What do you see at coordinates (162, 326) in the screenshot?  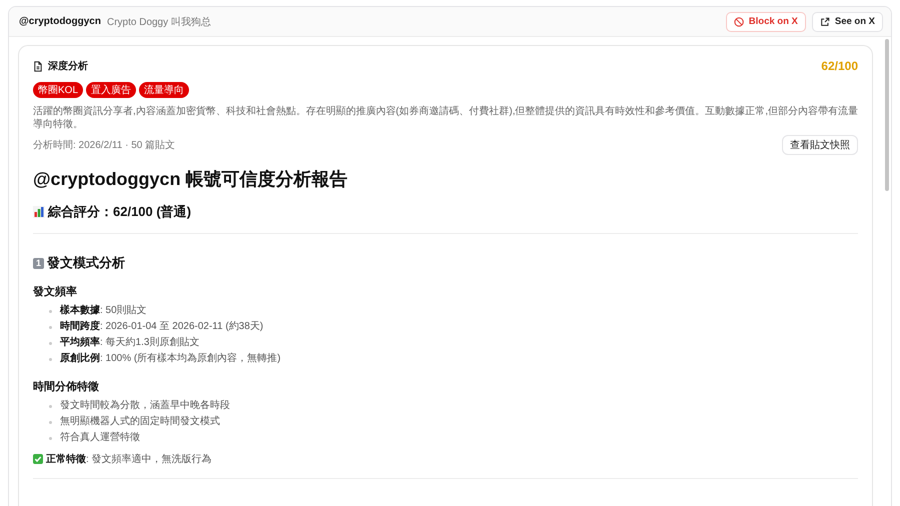 I see `list-item: 時間跨度: 2026-01-04 至 2026-02-11 (約38天)` at bounding box center [162, 326].